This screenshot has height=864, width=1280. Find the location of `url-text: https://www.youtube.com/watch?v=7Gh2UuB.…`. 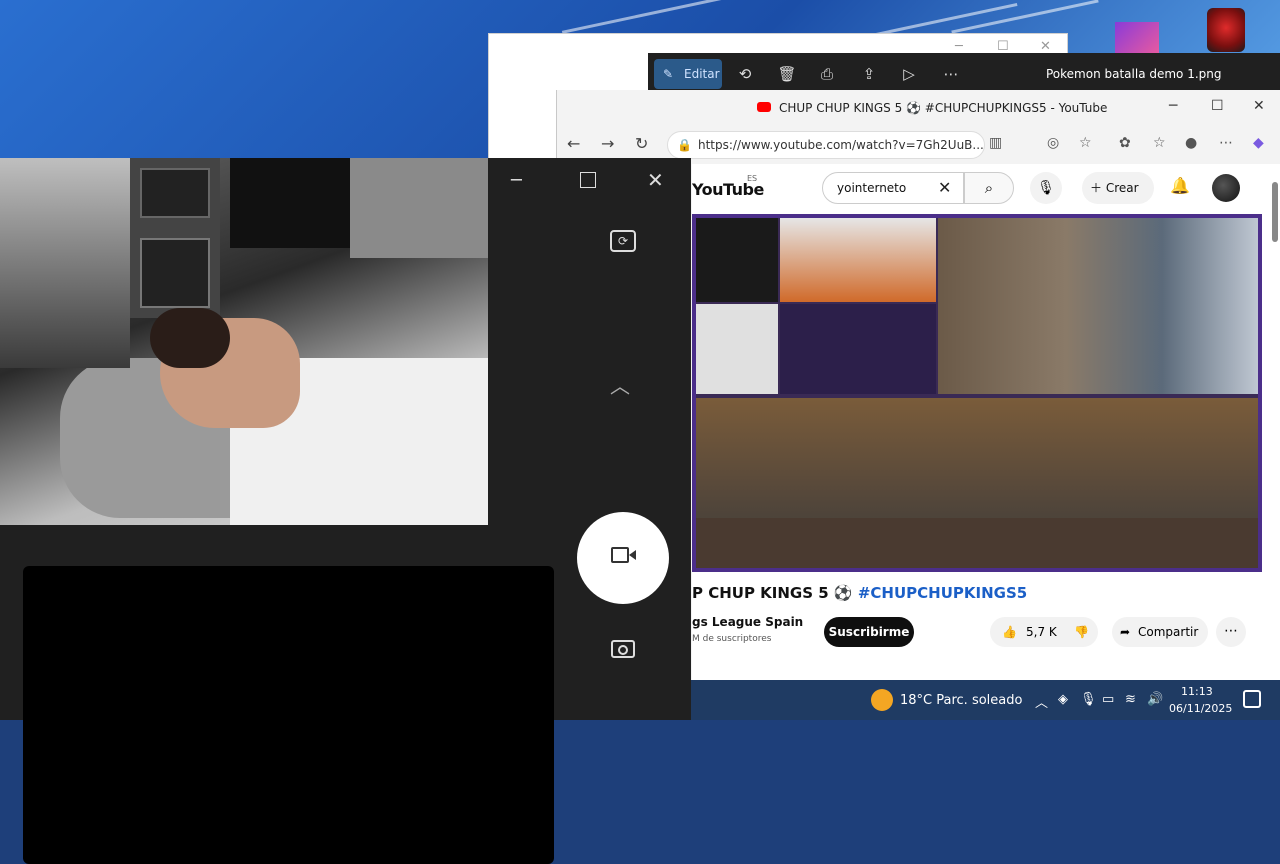

url-text: https://www.youtube.com/watch?v=7Gh2UuB.… is located at coordinates (841, 145).